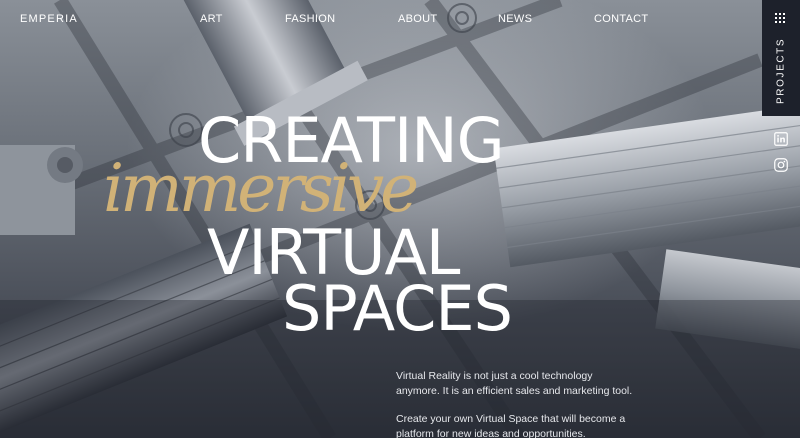 Image resolution: width=800 pixels, height=438 pixels. I want to click on brand-logo: EMPERIA, so click(49, 19).